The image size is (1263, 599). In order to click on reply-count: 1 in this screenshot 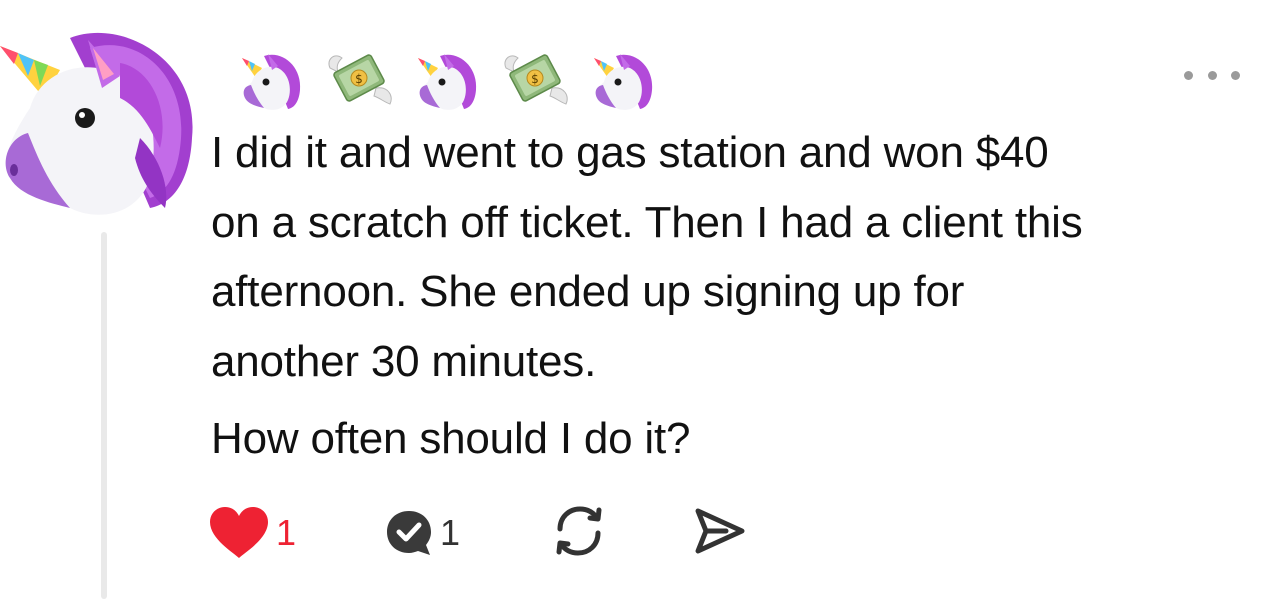, I will do `click(450, 532)`.